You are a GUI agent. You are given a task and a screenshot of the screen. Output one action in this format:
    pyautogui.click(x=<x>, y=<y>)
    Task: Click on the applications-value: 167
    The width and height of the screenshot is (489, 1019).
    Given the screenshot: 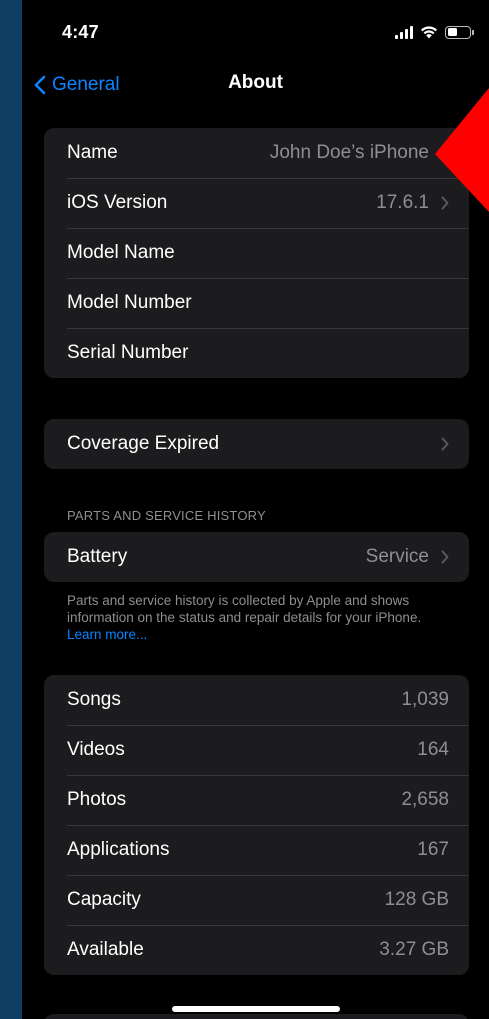 What is the action you would take?
    pyautogui.click(x=433, y=849)
    